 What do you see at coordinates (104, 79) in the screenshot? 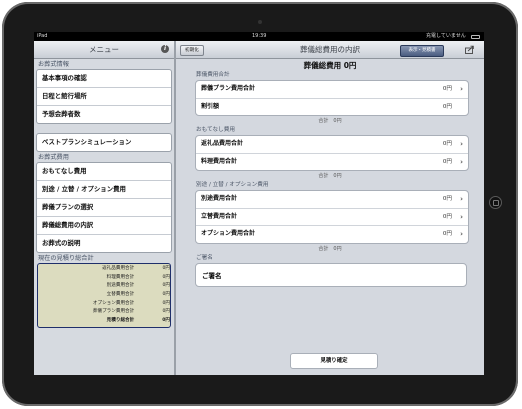
I see `sidebar-item-basic: 基本事項の確認` at bounding box center [104, 79].